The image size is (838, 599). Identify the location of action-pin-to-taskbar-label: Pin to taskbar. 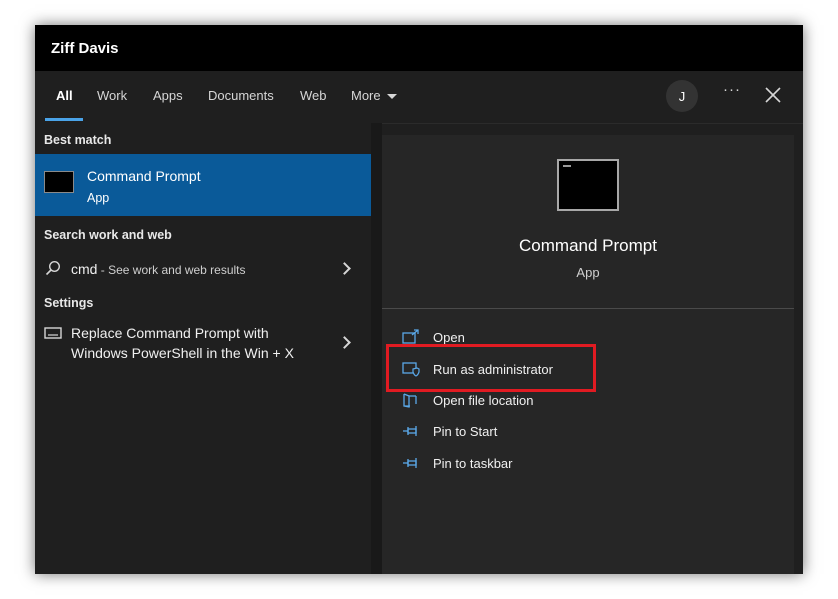
(473, 463).